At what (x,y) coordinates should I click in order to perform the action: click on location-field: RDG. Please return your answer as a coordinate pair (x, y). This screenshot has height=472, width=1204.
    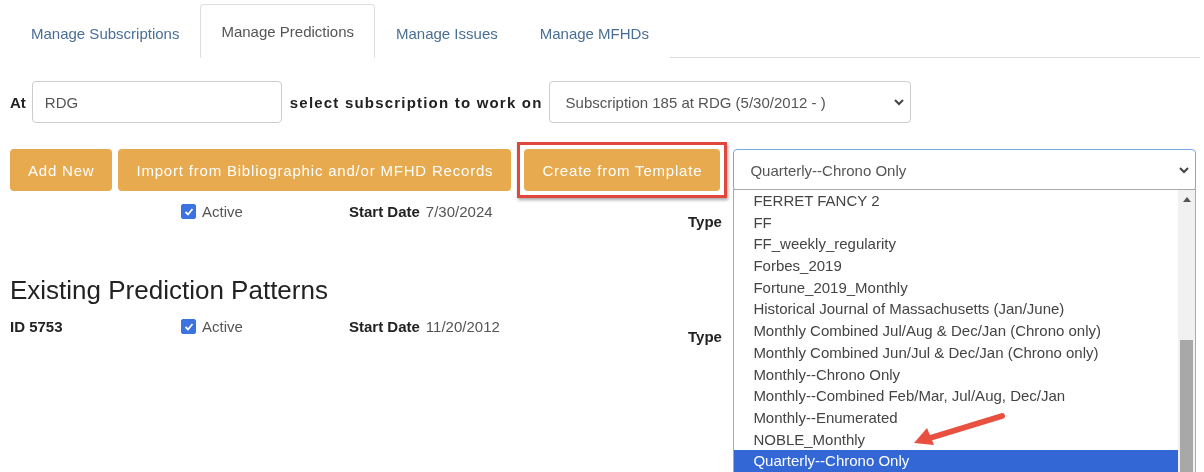
    Looking at the image, I should click on (156, 102).